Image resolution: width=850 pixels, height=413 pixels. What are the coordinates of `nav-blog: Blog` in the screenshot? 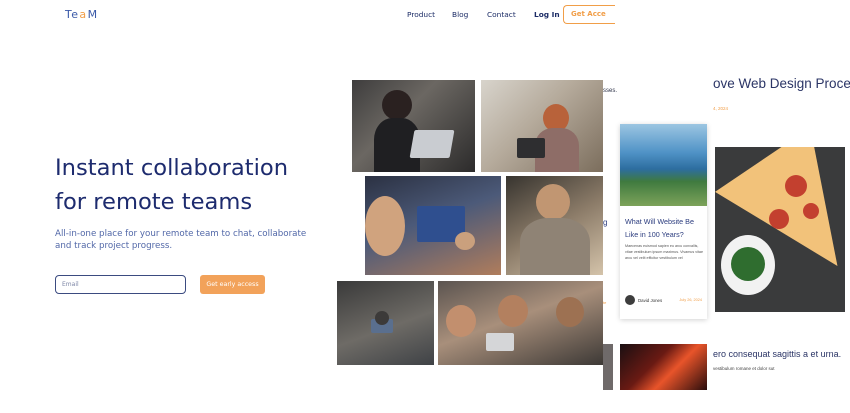 It's located at (460, 14).